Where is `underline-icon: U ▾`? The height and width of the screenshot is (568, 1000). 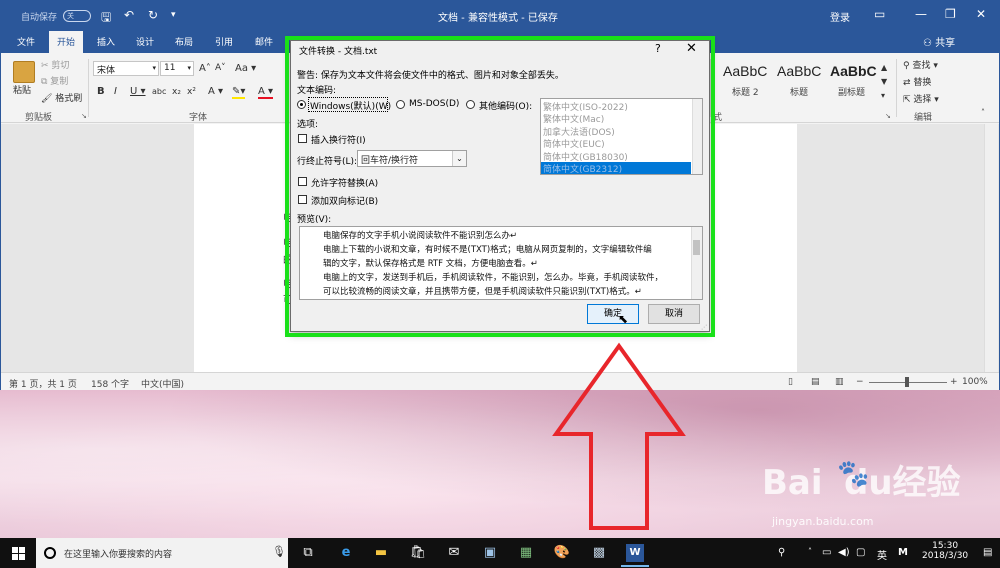
underline-icon: U ▾ is located at coordinates (138, 91).